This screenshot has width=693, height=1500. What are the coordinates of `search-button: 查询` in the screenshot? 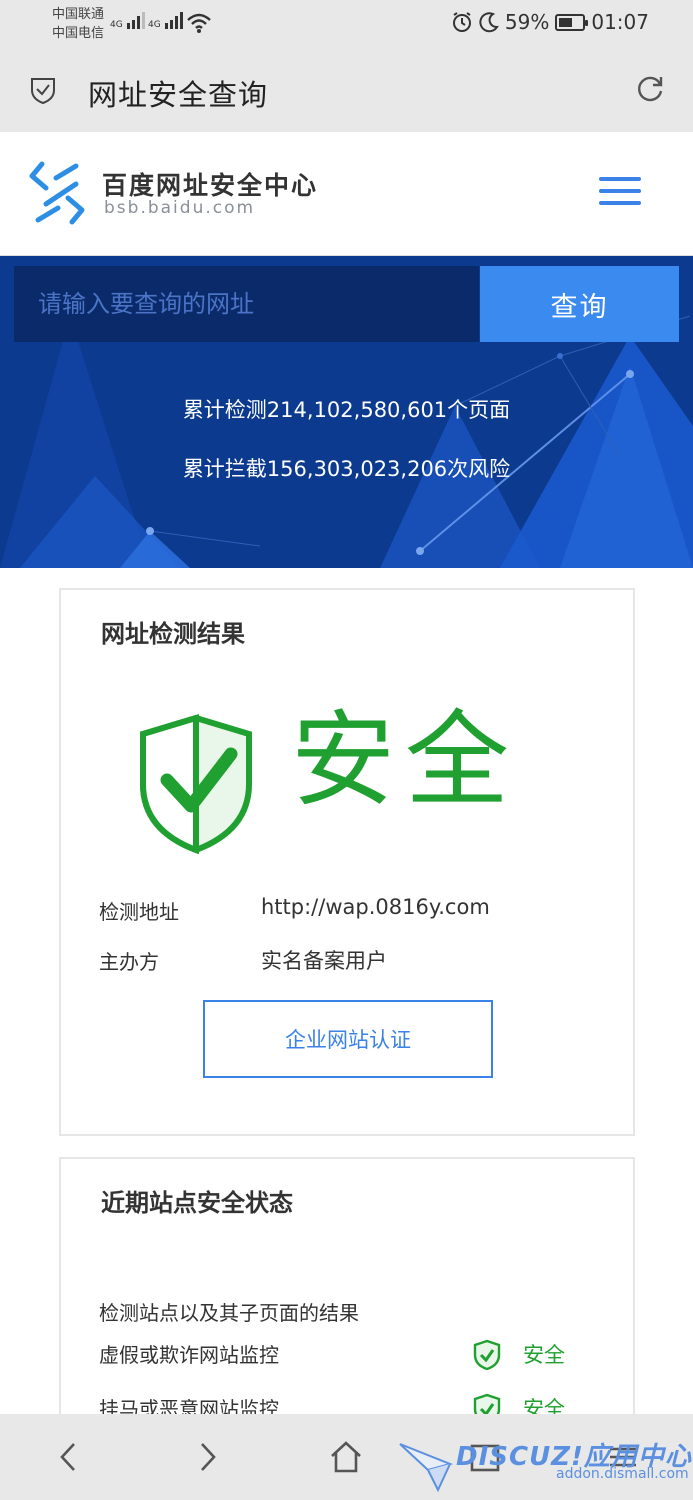 It's located at (579, 304).